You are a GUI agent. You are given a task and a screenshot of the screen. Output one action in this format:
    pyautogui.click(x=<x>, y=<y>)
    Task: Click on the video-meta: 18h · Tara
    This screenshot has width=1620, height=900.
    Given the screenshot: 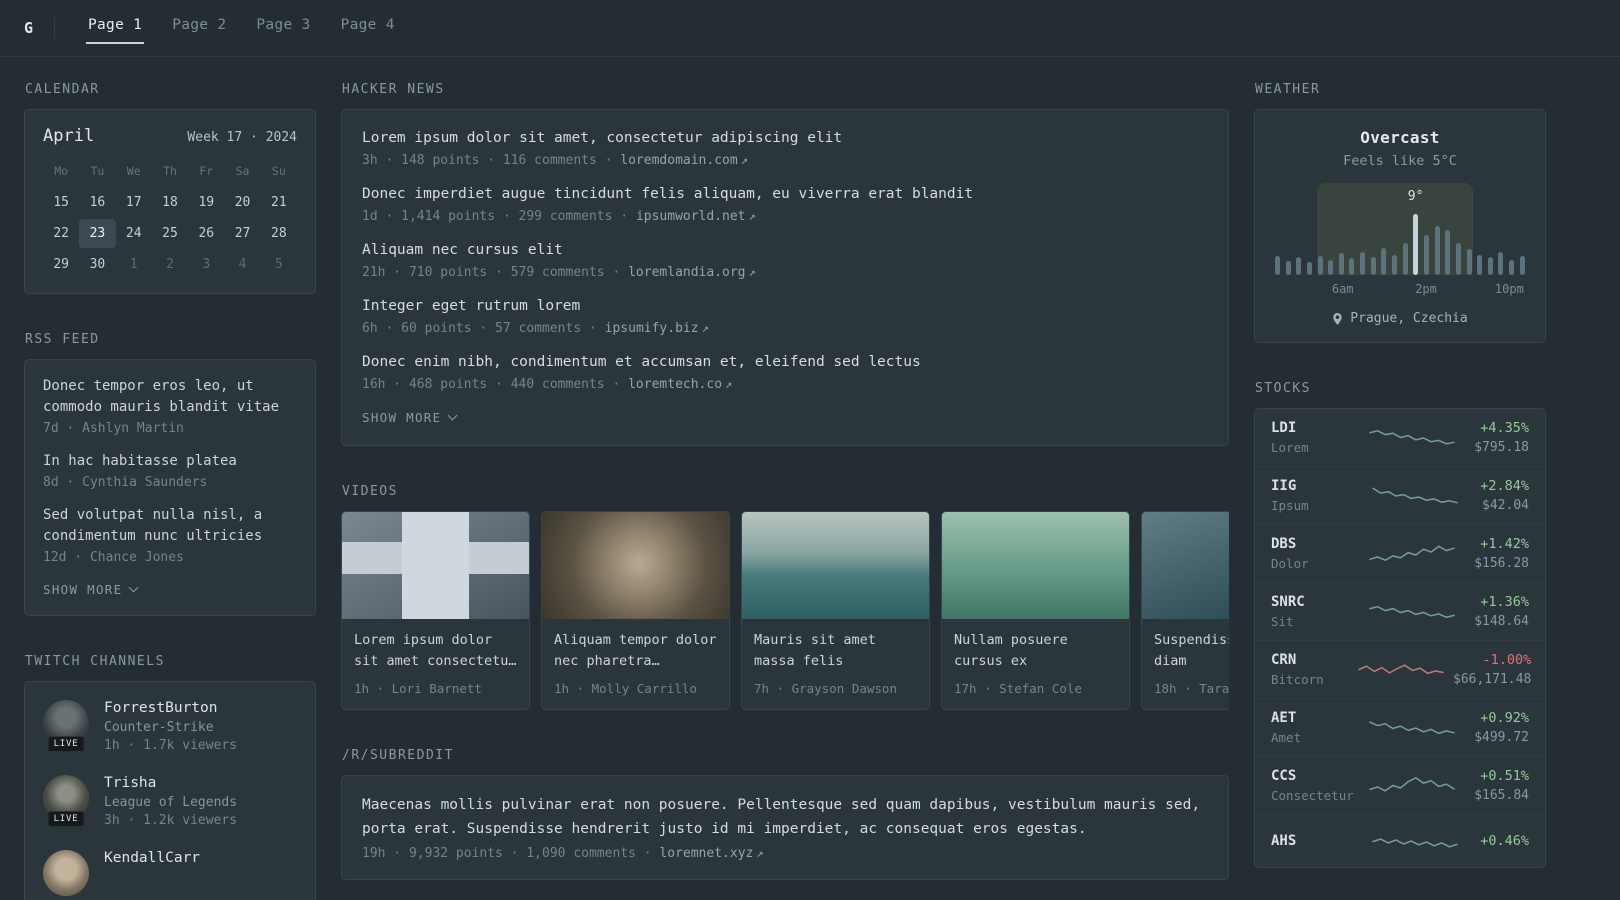 What is the action you would take?
    pyautogui.click(x=1191, y=688)
    